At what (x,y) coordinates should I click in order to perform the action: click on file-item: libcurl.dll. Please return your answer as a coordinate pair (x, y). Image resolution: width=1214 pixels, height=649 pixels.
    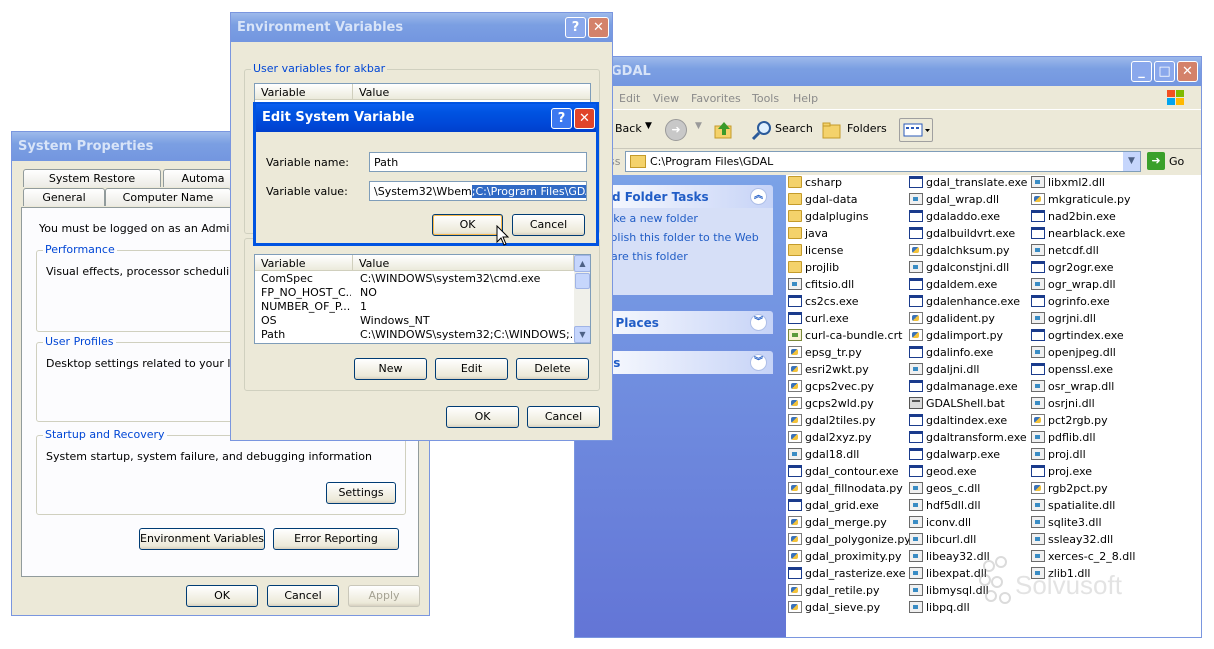
    Looking at the image, I should click on (942, 540).